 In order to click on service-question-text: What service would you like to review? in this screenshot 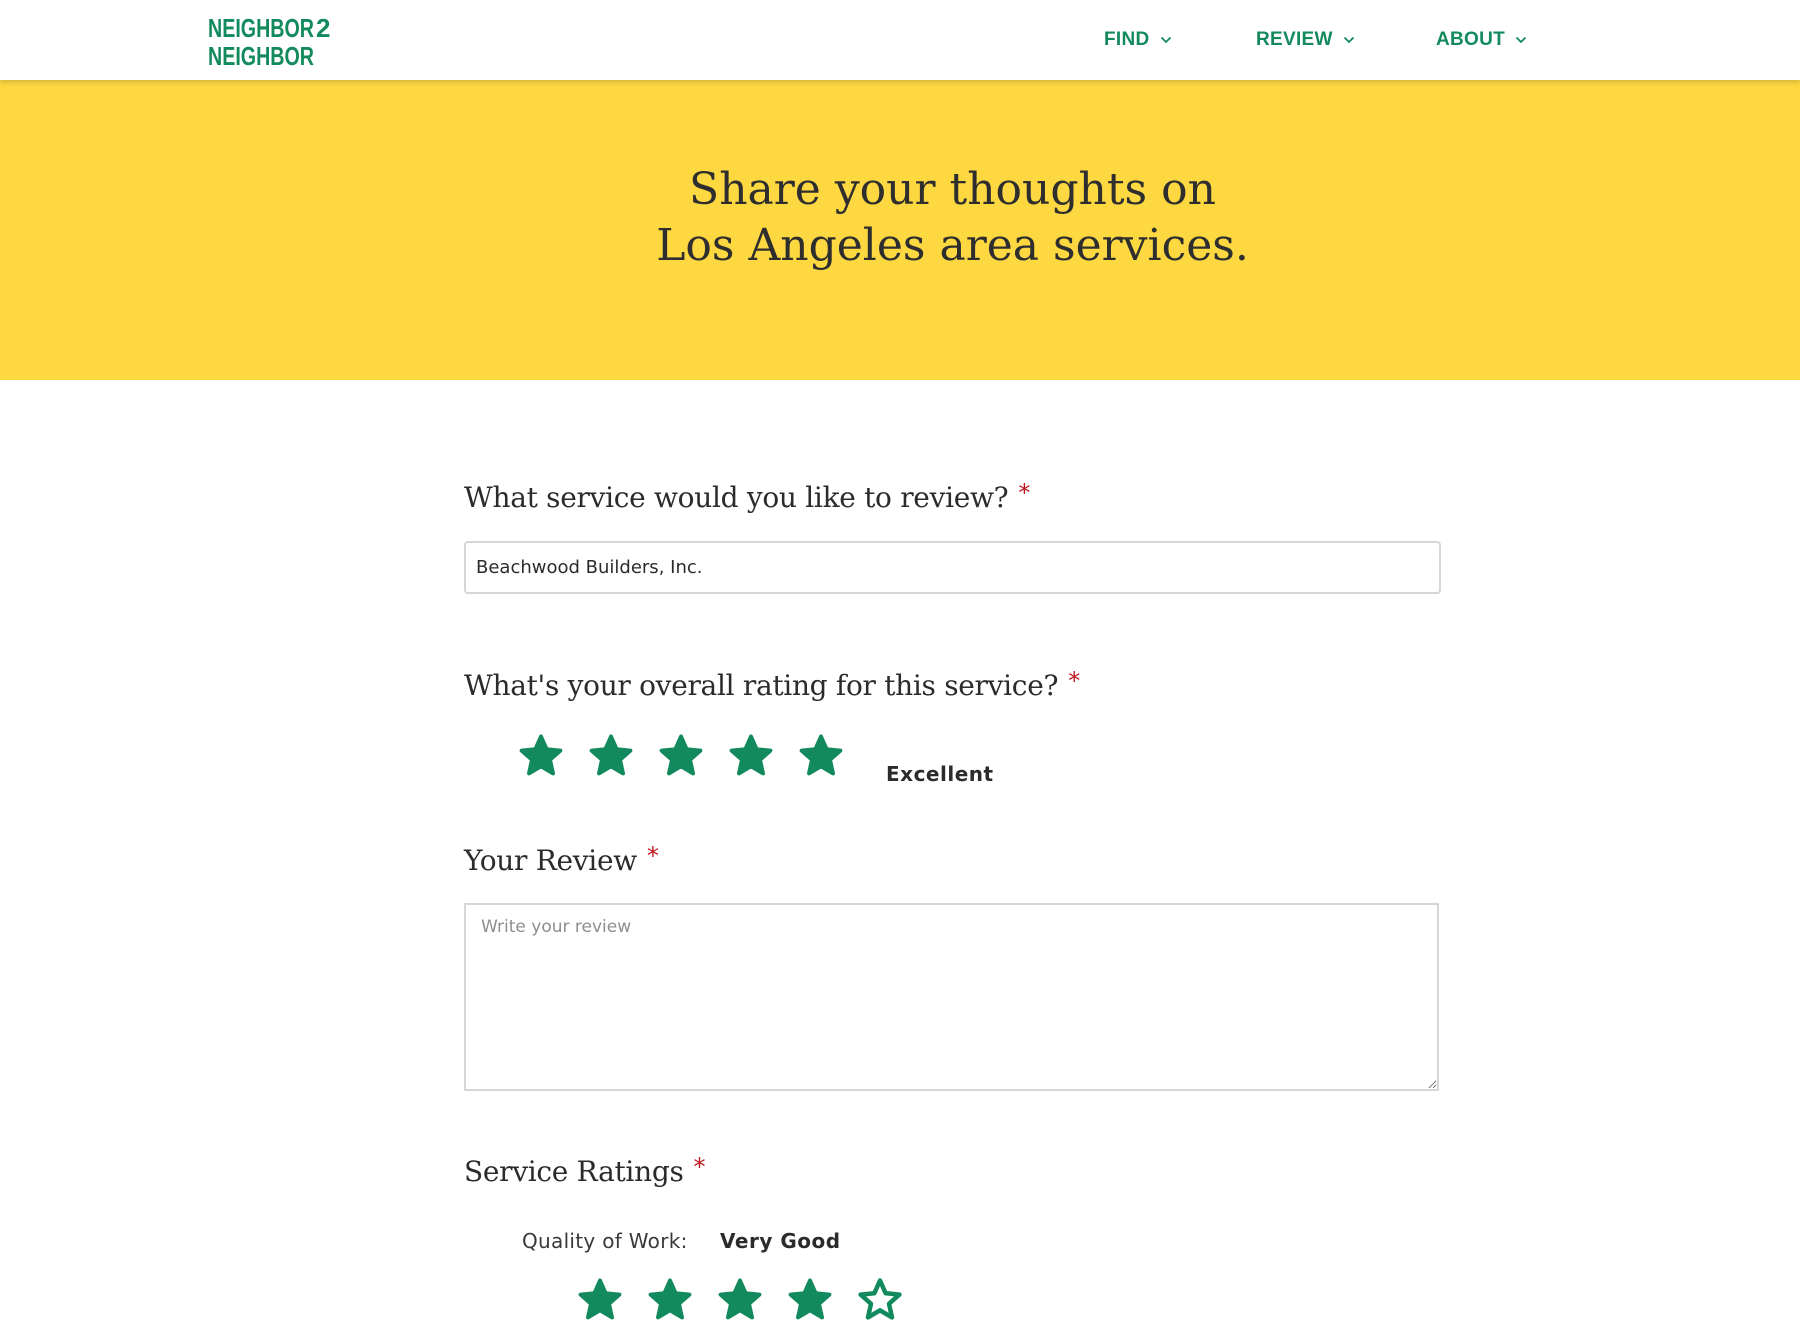, I will do `click(736, 497)`.